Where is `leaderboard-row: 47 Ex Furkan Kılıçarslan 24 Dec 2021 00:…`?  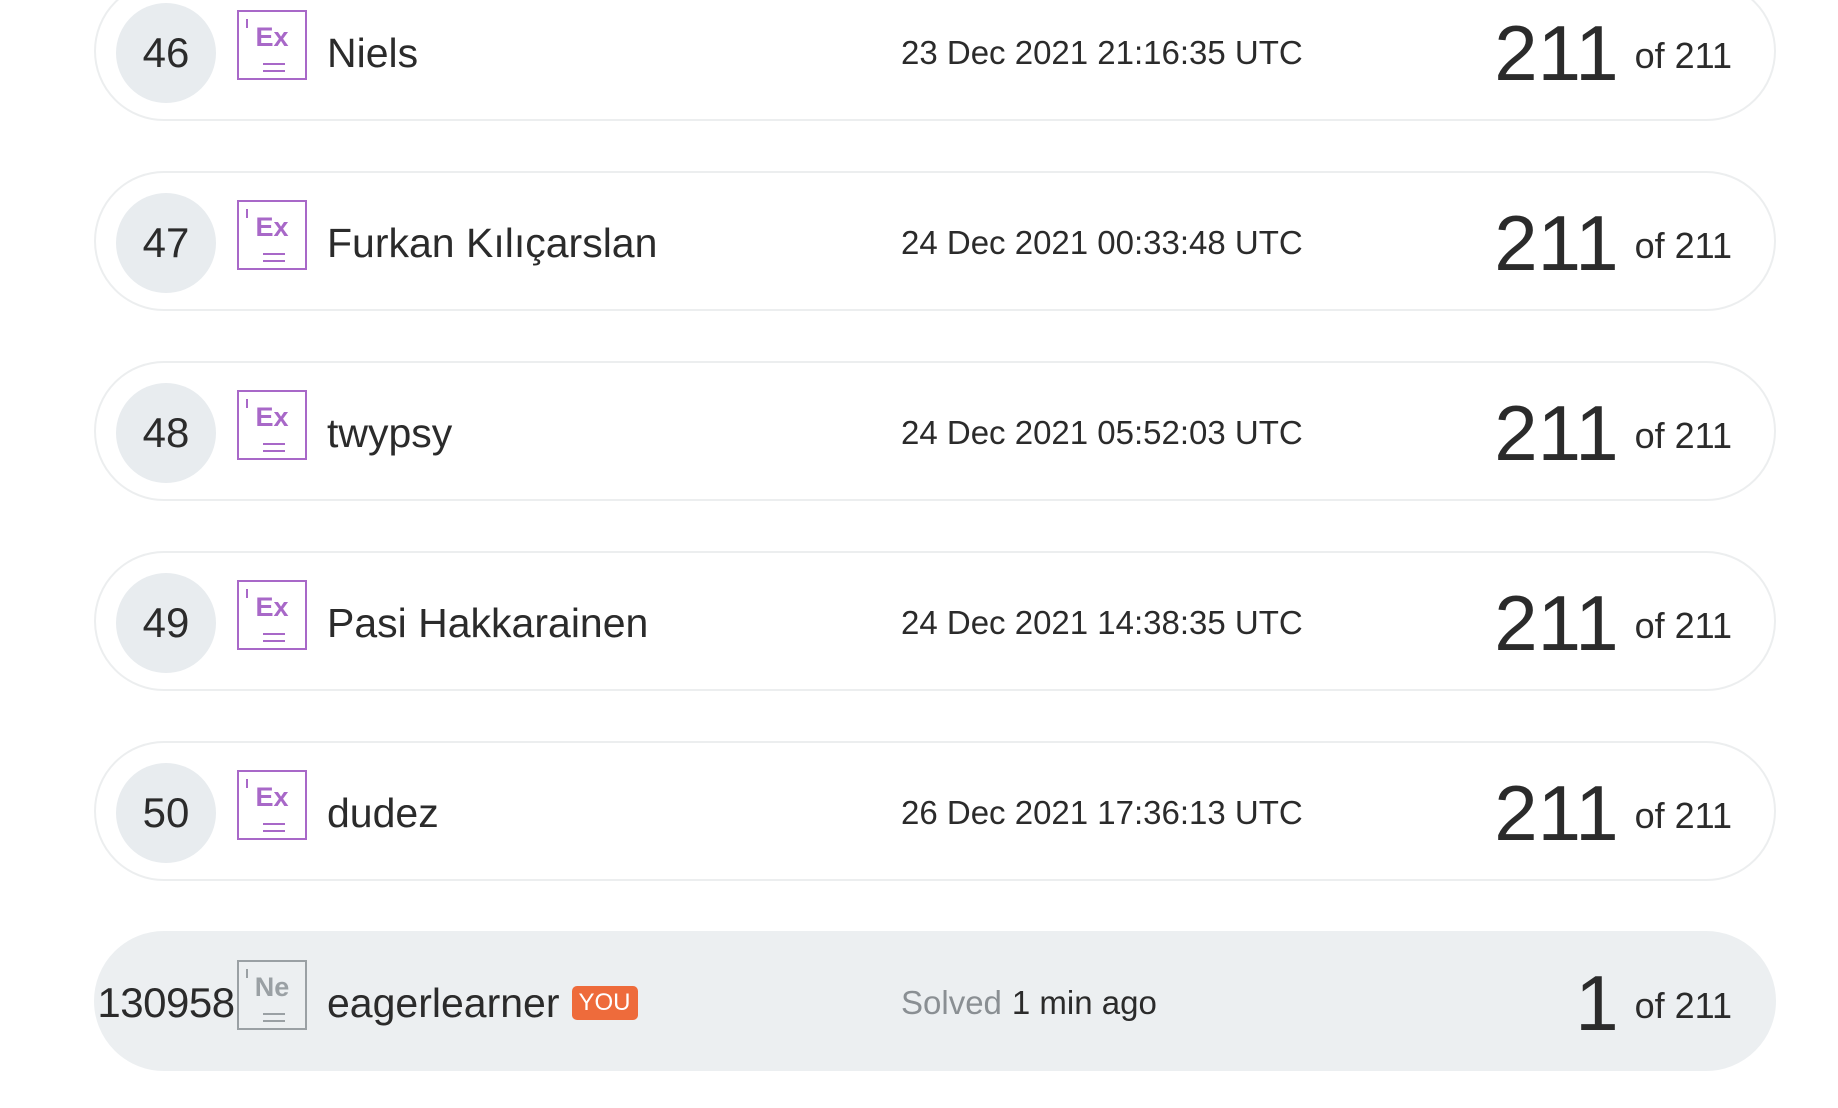 leaderboard-row: 47 Ex Furkan Kılıçarslan 24 Dec 2021 00:… is located at coordinates (935, 241).